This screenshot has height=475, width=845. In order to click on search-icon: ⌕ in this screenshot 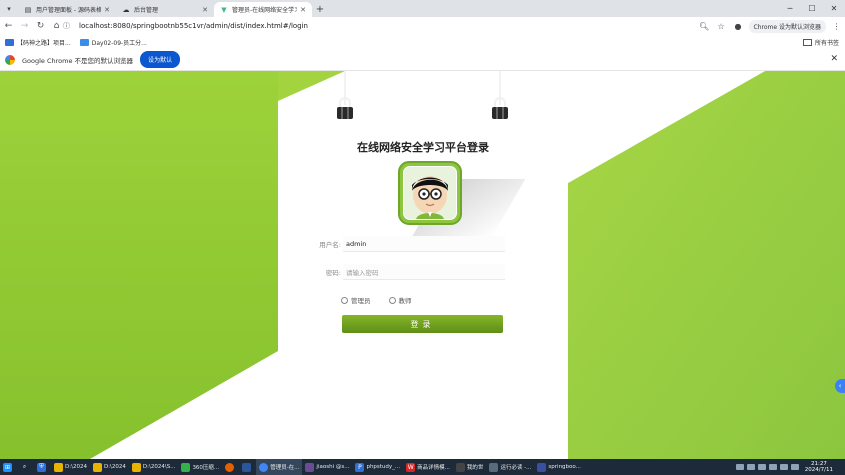, I will do `click(24, 466)`.